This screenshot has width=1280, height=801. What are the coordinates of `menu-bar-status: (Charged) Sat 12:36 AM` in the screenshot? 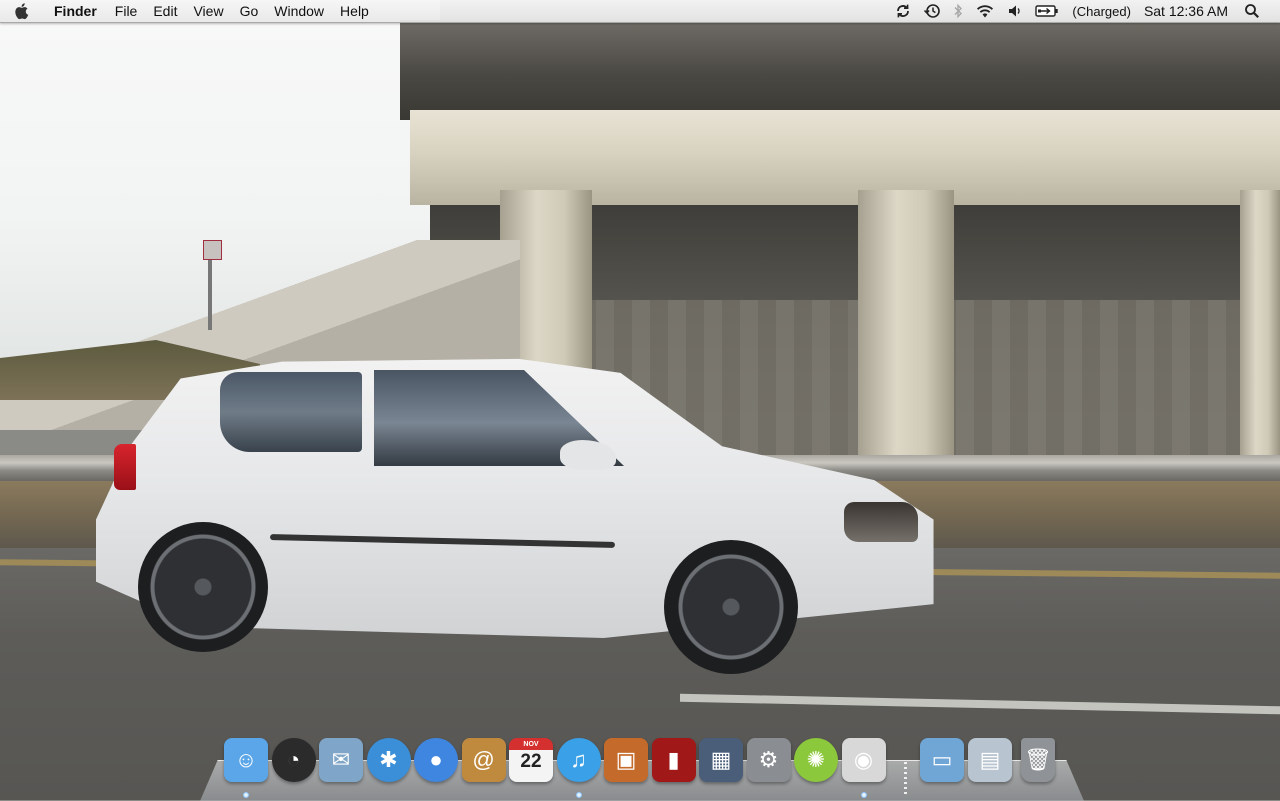 It's located at (1084, 11).